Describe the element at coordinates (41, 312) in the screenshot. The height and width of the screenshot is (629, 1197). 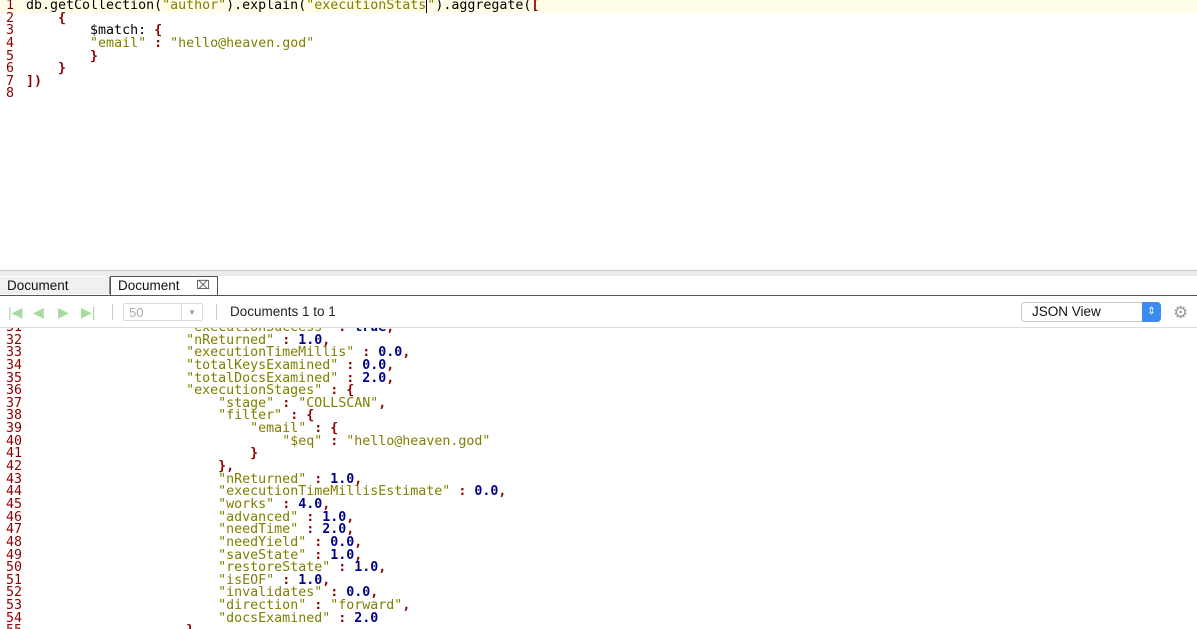
I see `previous-page-icon: ◀` at that location.